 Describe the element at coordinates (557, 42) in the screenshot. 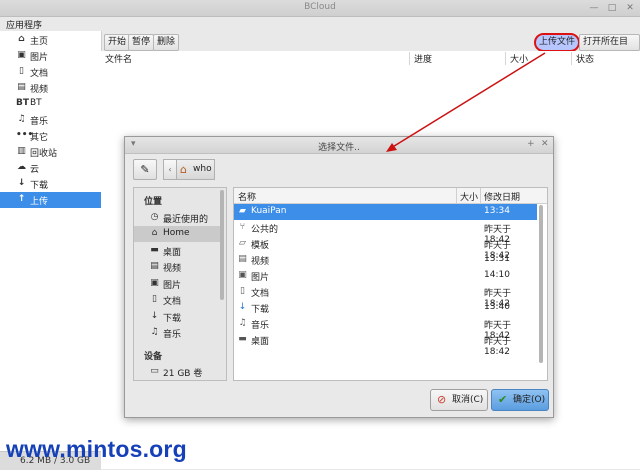

I see `upload-file-button: 上传文件` at that location.